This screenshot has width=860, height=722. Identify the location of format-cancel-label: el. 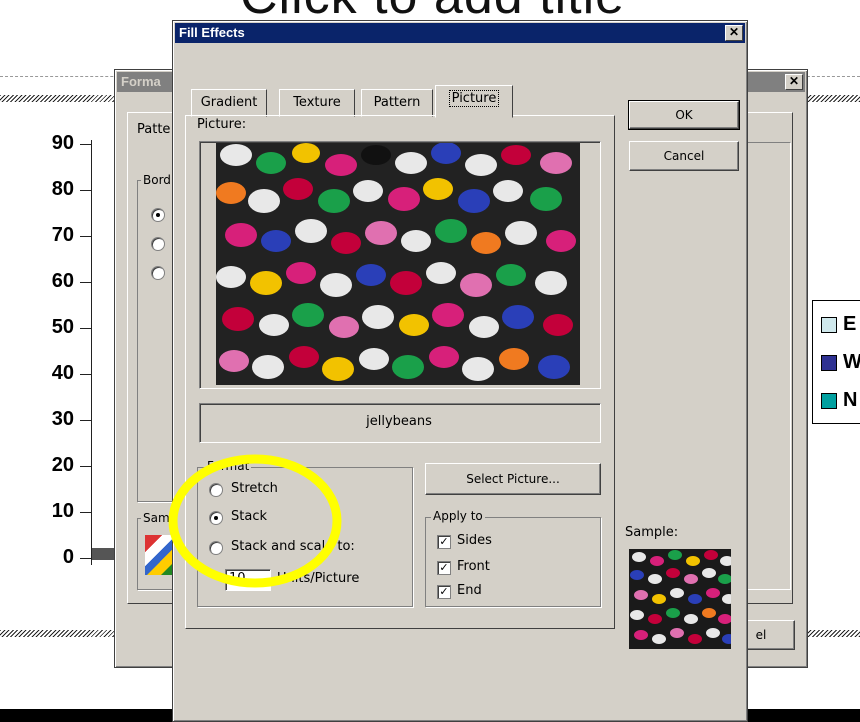
(761, 635).